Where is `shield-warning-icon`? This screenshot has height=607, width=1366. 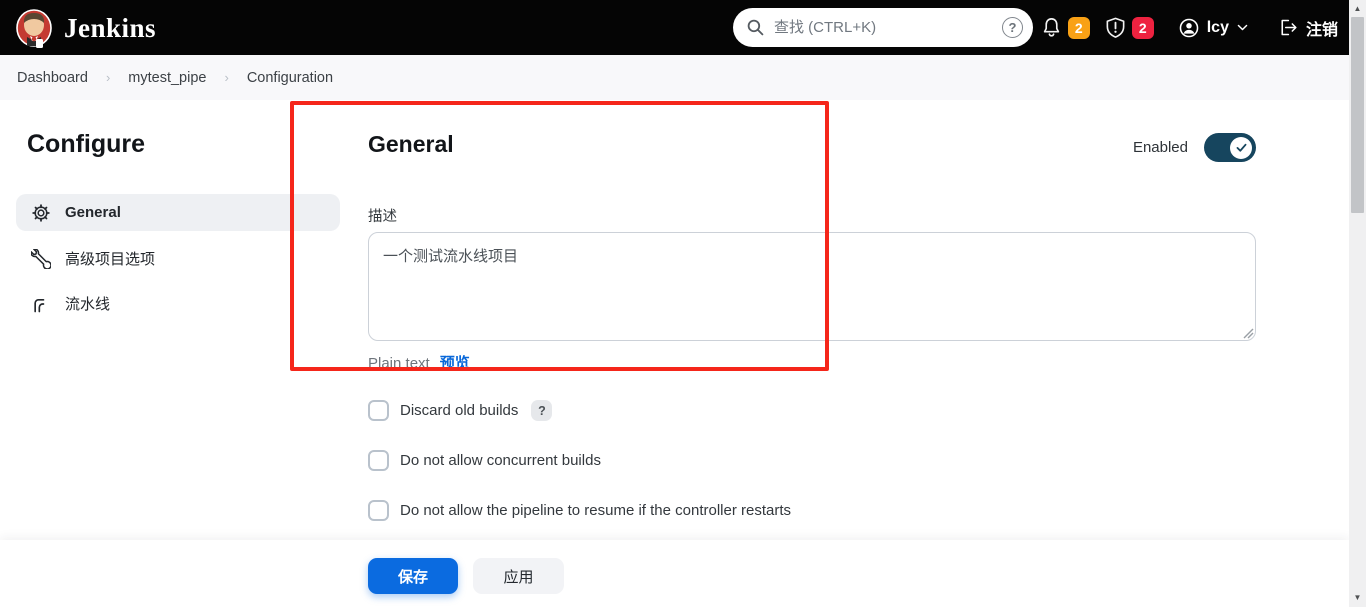
shield-warning-icon is located at coordinates (1115, 27).